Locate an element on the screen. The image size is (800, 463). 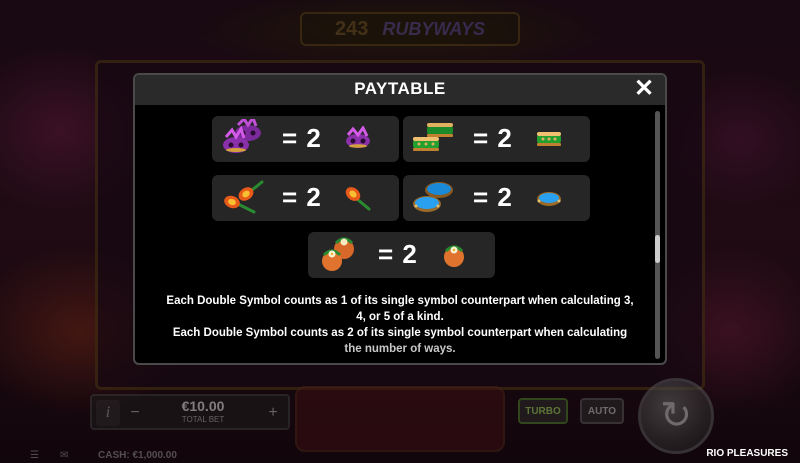
description-line-4: the number of ways. is located at coordinates (400, 349).